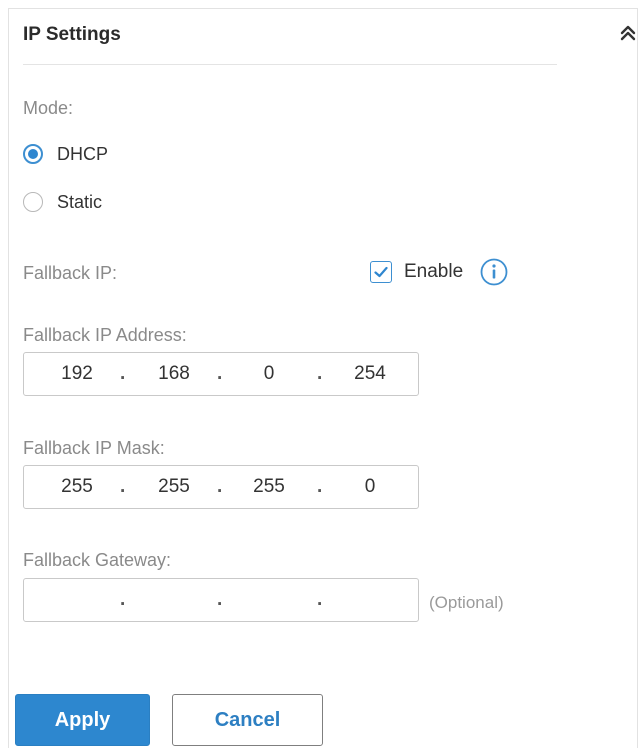 This screenshot has height=748, width=642. Describe the element at coordinates (105, 335) in the screenshot. I see `fallback-address-label: Fallback IP Address:` at that location.